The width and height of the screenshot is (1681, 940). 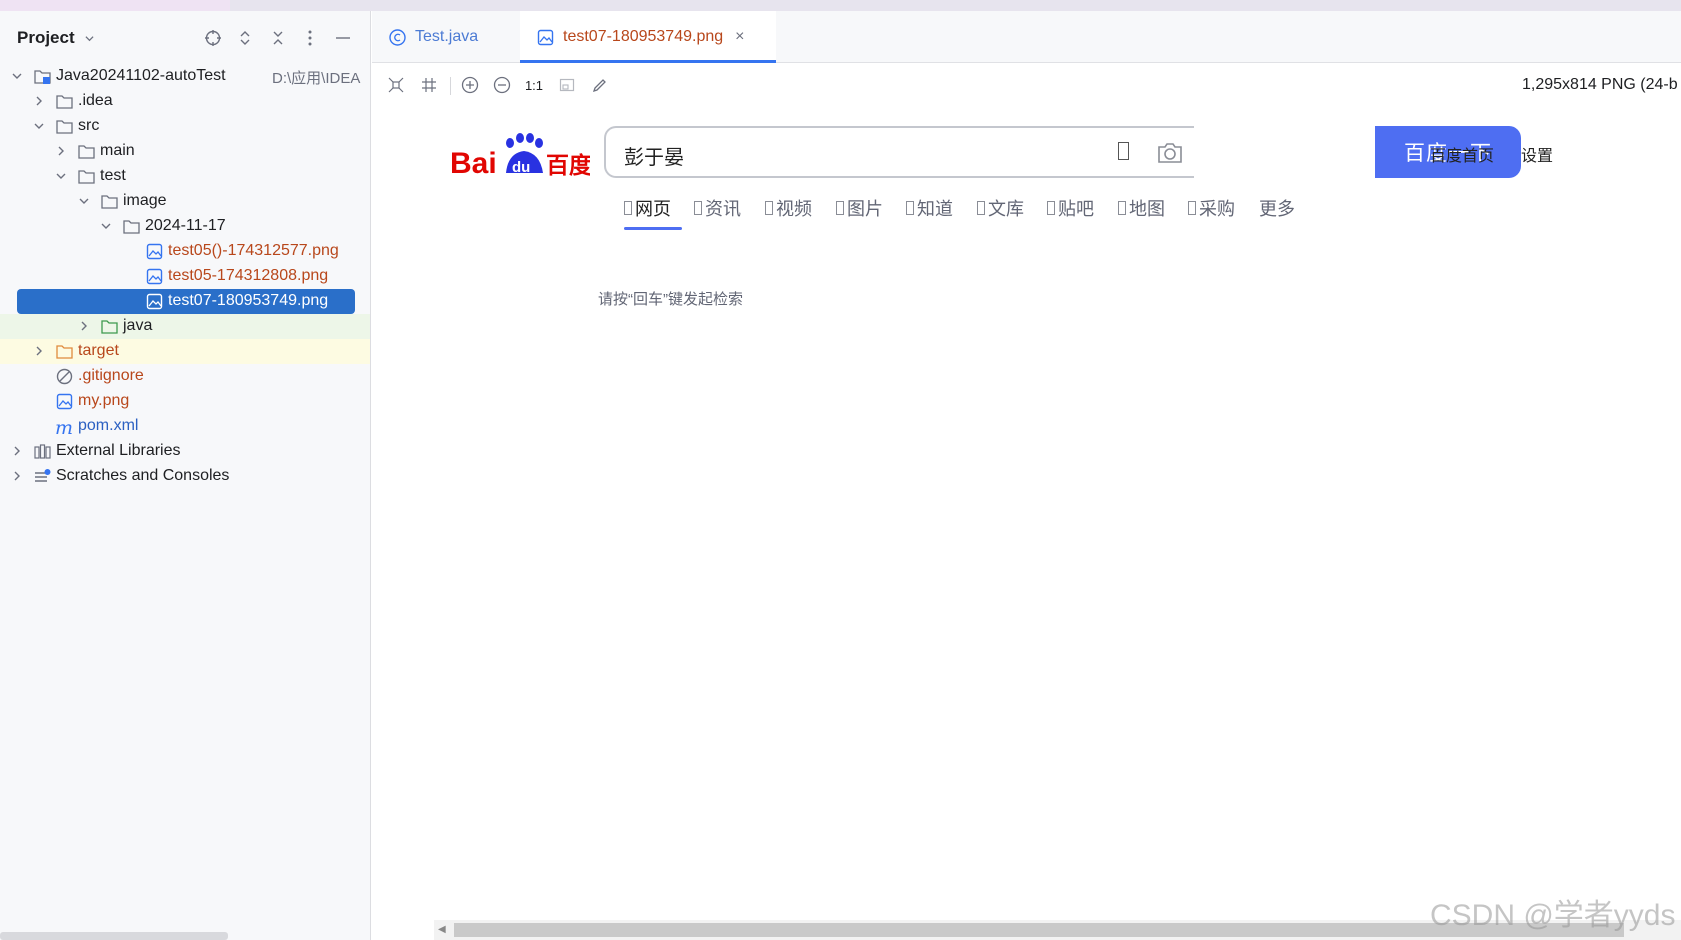 I want to click on baidu-logo: Bai du 百度, so click(x=520, y=156).